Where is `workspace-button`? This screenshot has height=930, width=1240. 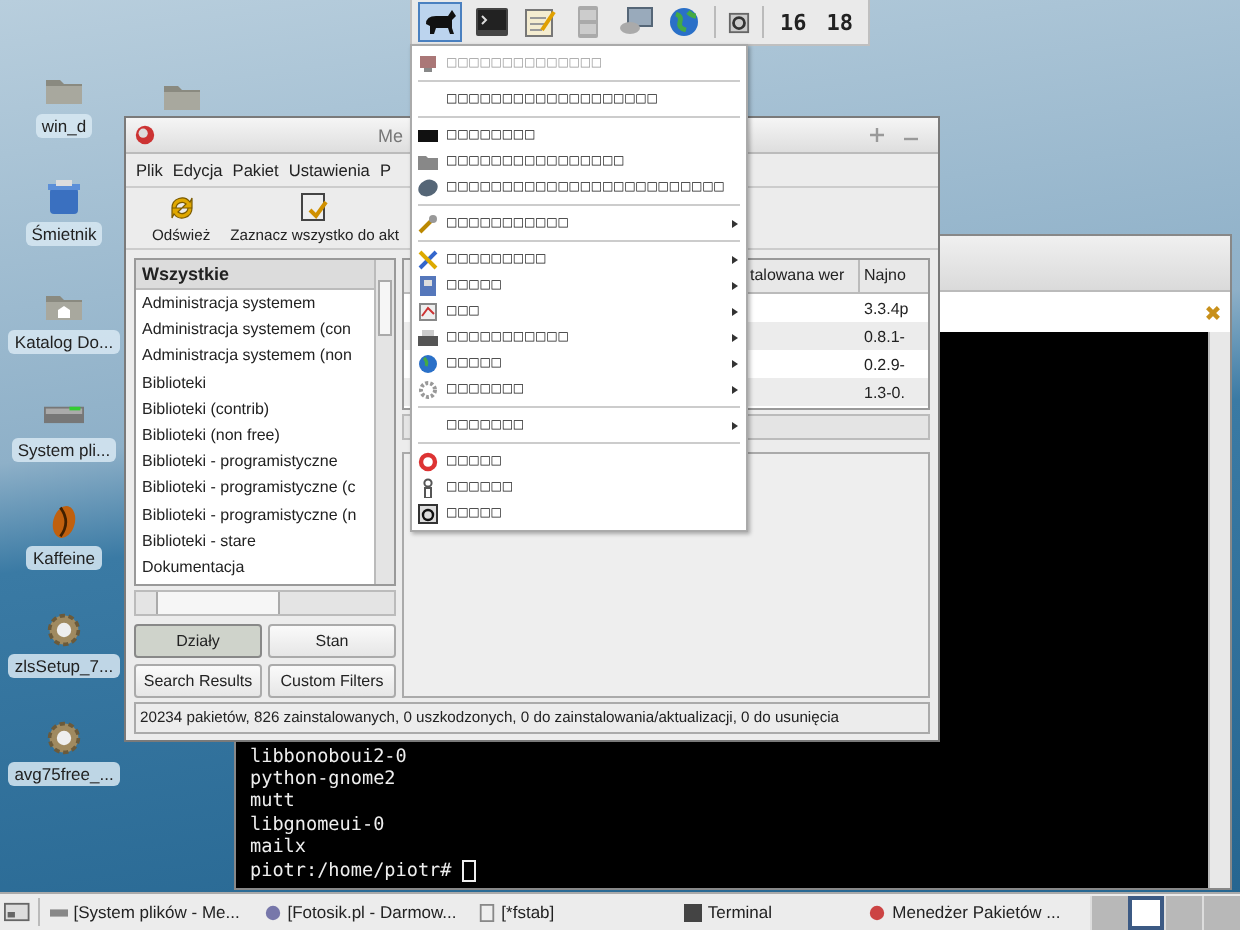
workspace-button is located at coordinates (1146, 912).